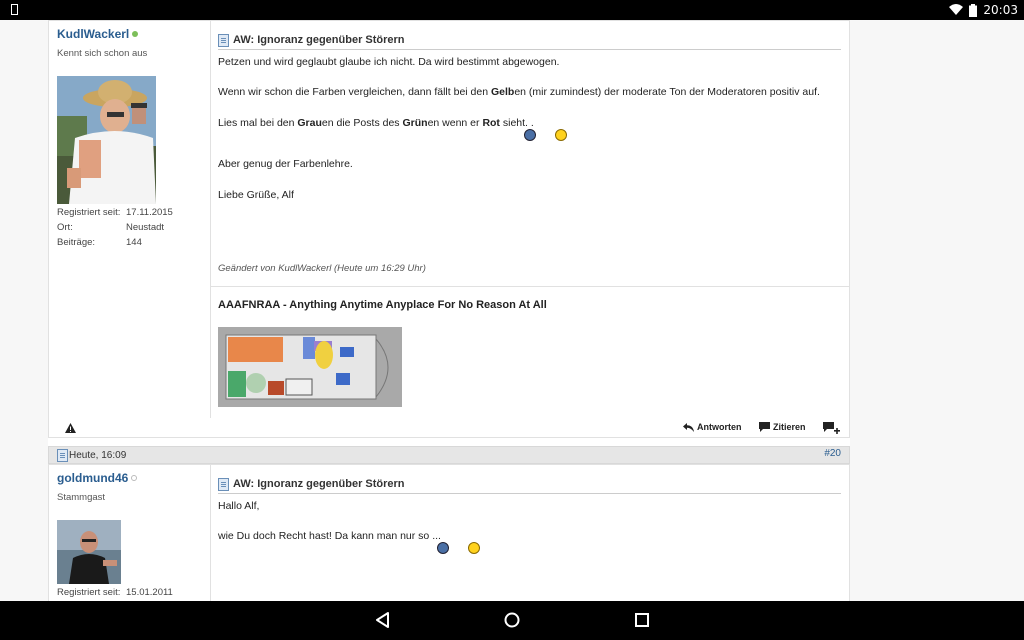 Image resolution: width=1024 pixels, height=640 pixels. Describe the element at coordinates (309, 123) in the screenshot. I see `bold-word: Grau` at that location.